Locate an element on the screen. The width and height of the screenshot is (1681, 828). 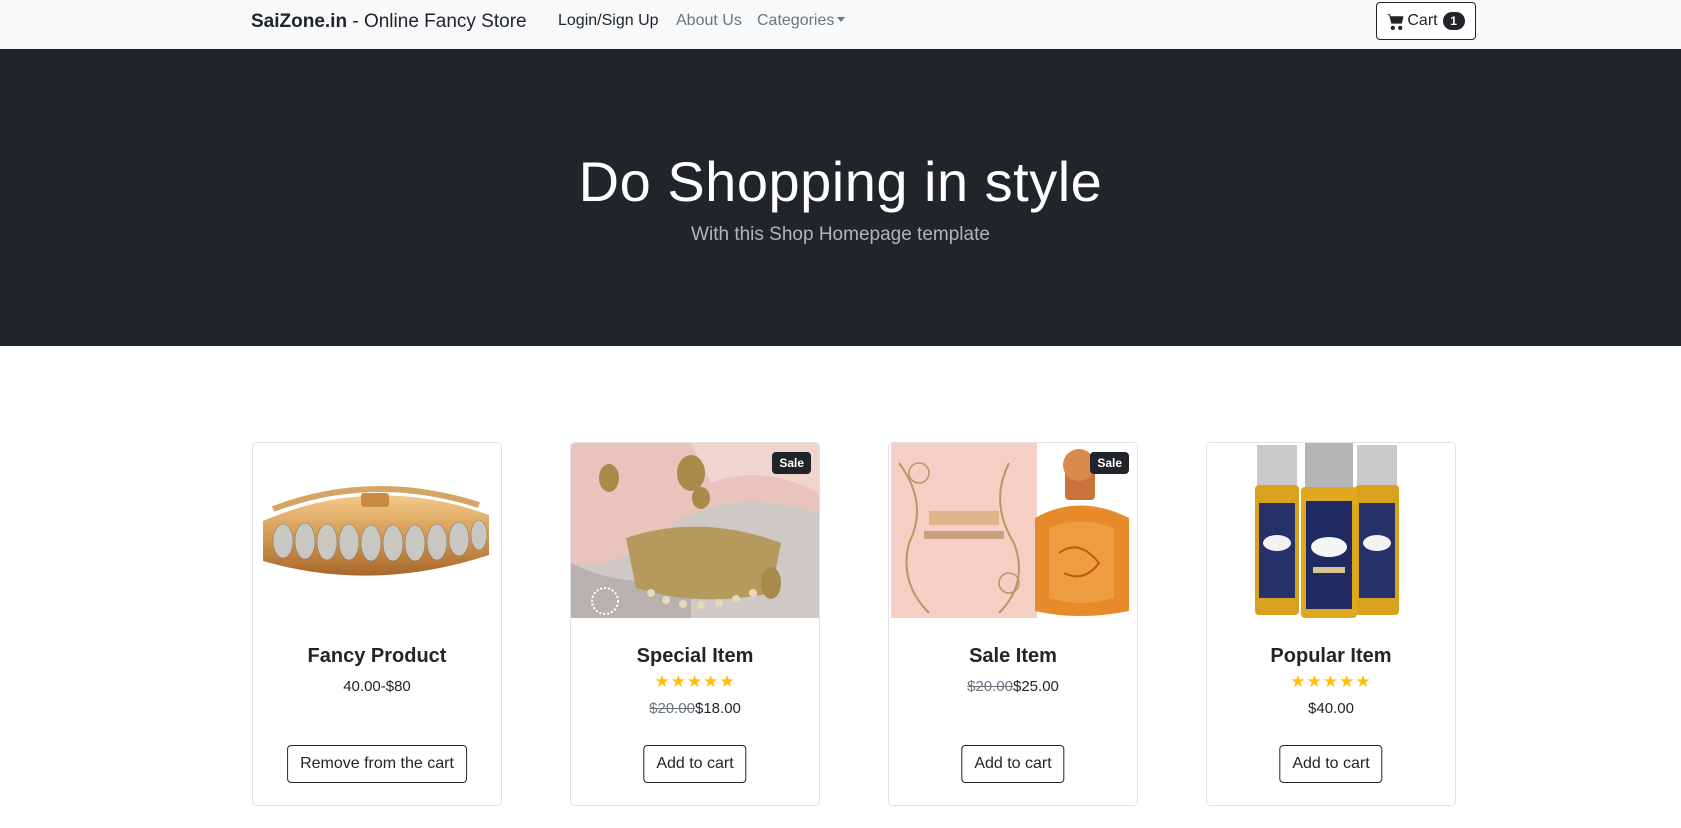
product-price: $25.00 is located at coordinates (1036, 686).